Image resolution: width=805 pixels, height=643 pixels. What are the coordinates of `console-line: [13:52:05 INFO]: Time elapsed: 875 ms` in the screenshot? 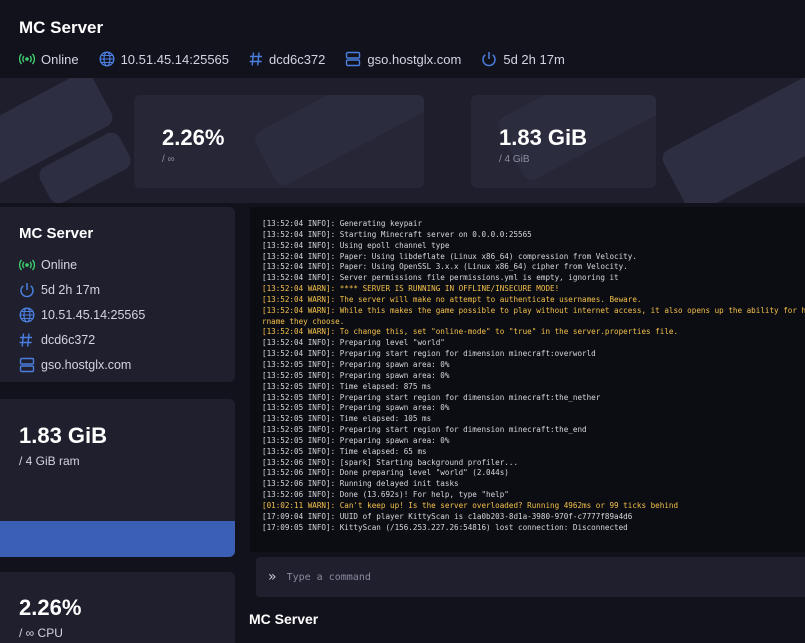 It's located at (347, 386).